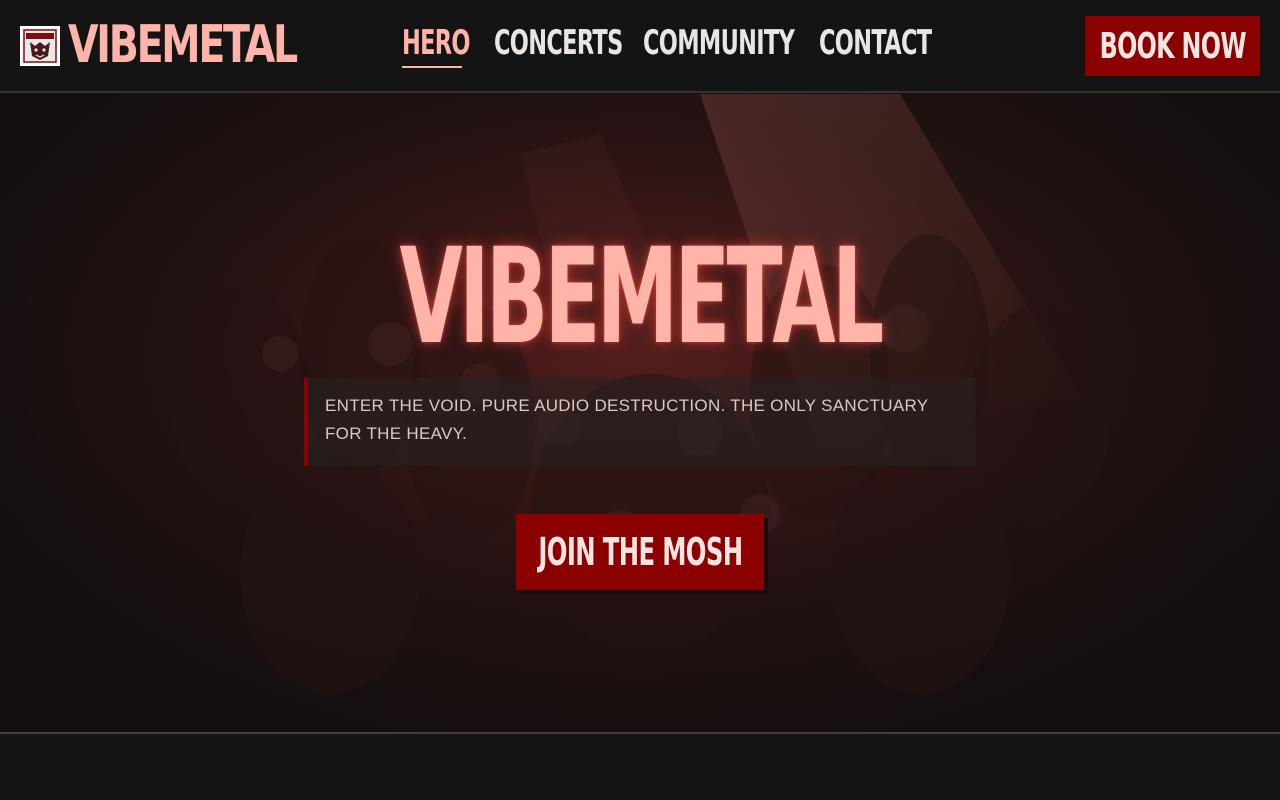 The width and height of the screenshot is (1280, 800). I want to click on demon-crest-icon, so click(40, 46).